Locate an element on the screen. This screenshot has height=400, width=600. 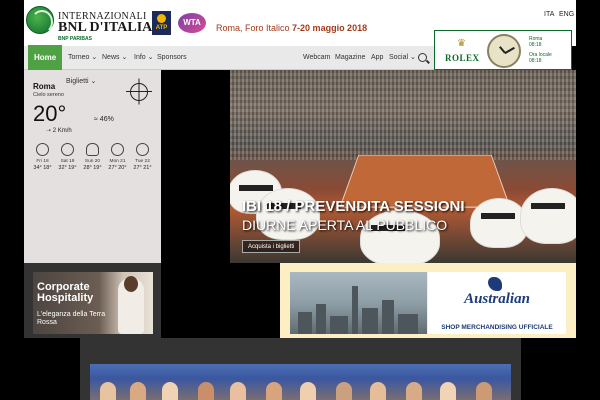
event-dates: 7-20 maggio 2018 is located at coordinates (330, 28).